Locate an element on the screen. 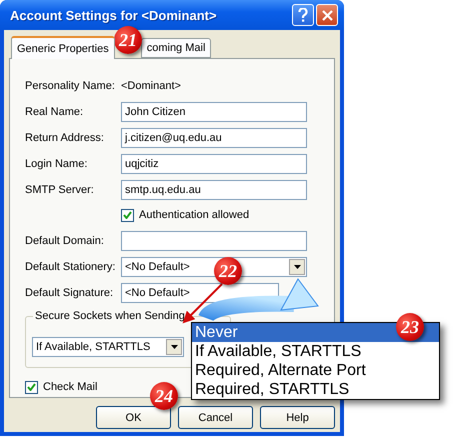 This screenshot has width=456, height=440. input-field: uqjcitiz is located at coordinates (214, 164).